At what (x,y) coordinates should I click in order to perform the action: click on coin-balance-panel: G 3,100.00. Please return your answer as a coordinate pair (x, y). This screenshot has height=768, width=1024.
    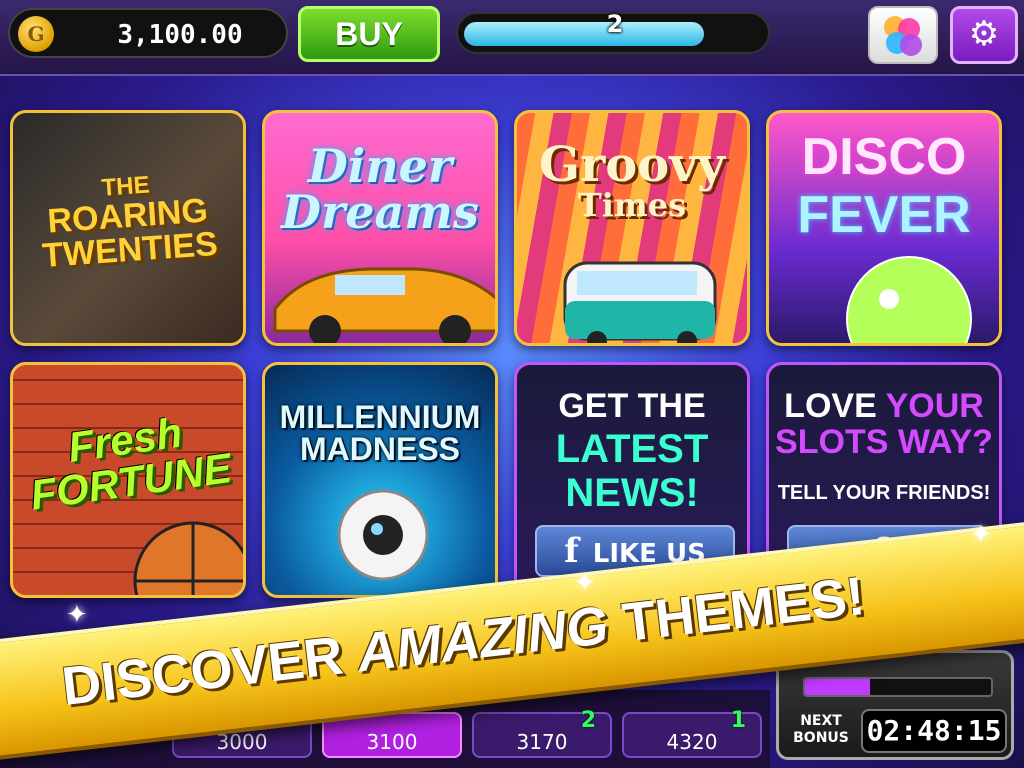
    Looking at the image, I should click on (148, 33).